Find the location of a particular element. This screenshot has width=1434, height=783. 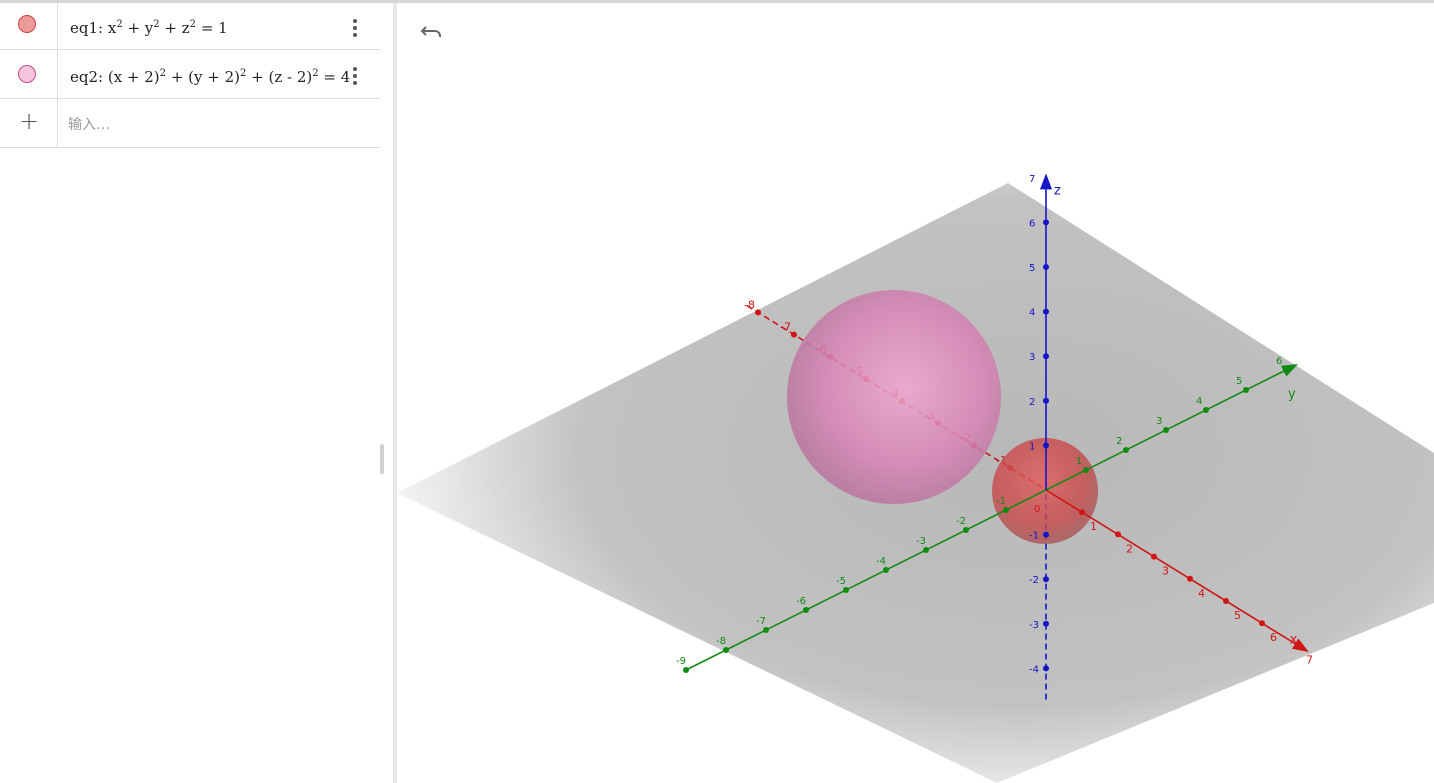

visibility-toggle-eq1 is located at coordinates (27, 24).